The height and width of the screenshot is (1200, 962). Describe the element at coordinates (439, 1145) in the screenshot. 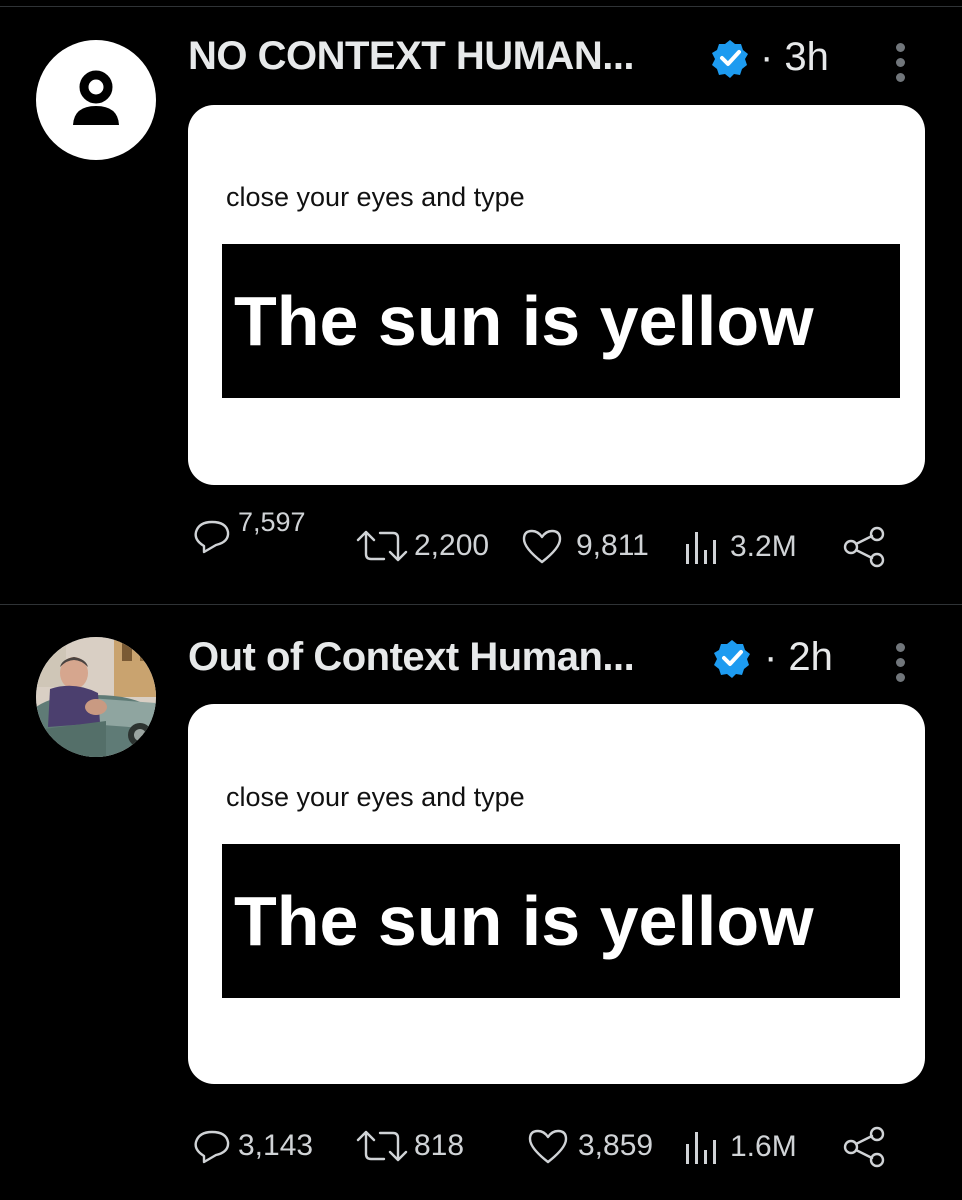

I see `repost-count: 818` at that location.